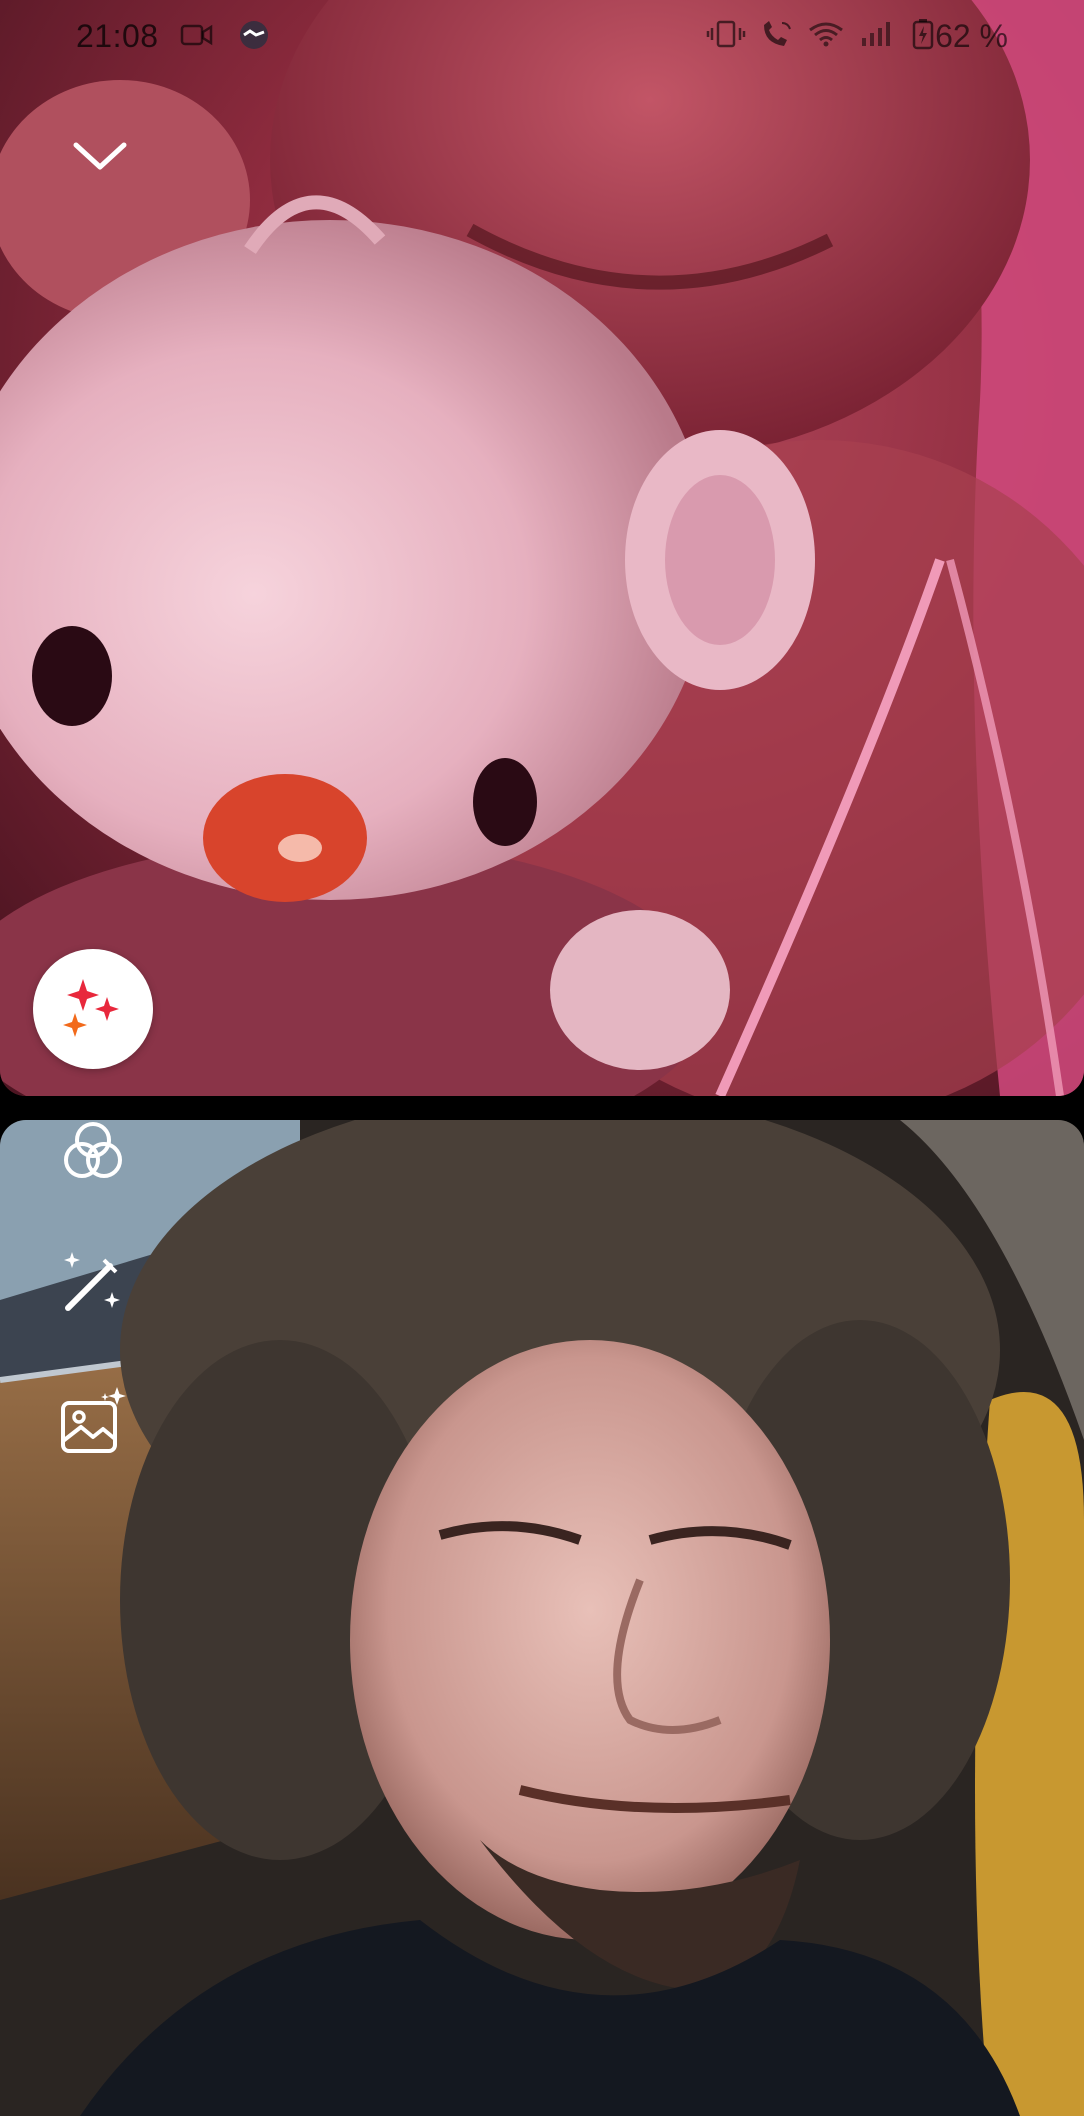 The height and width of the screenshot is (2116, 1084). I want to click on battery-charging-icon, so click(923, 34).